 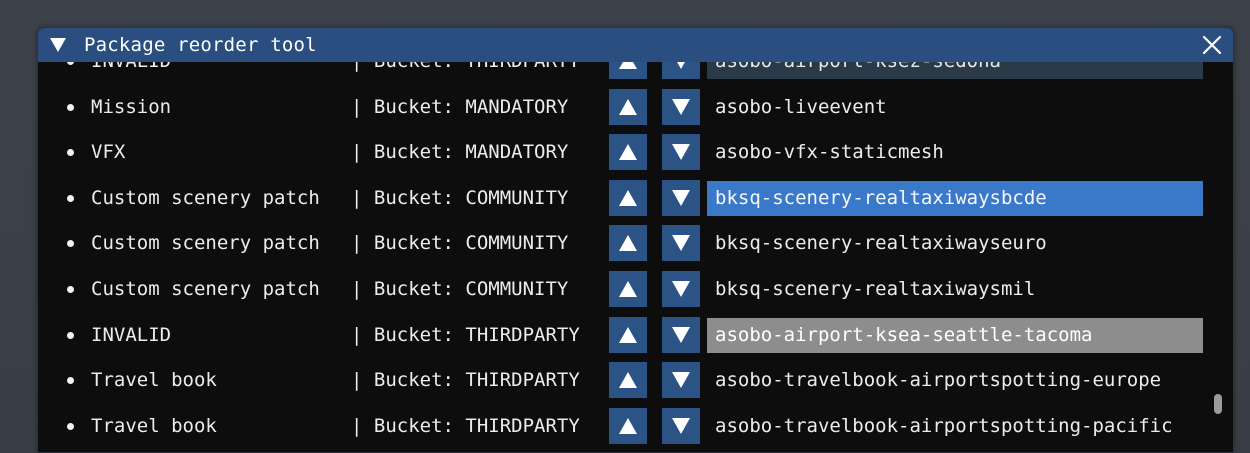 I want to click on scrollbar-thumb, so click(x=1218, y=404).